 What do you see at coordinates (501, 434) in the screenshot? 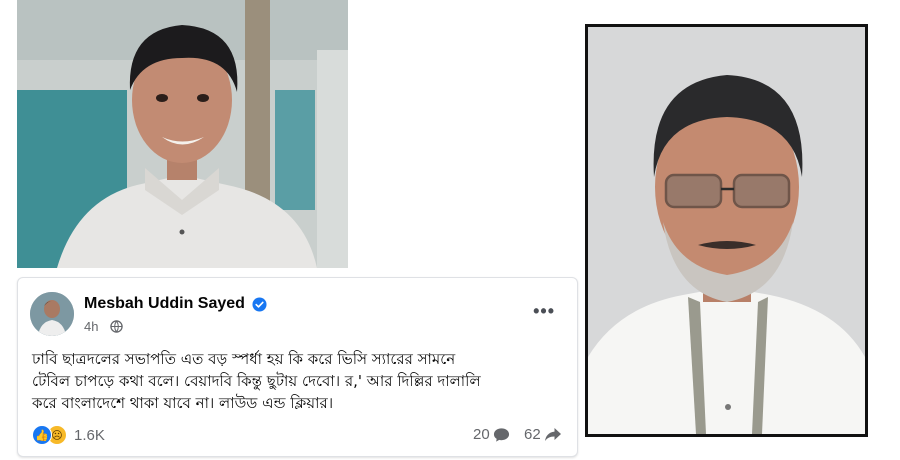
I see `comment-icon` at bounding box center [501, 434].